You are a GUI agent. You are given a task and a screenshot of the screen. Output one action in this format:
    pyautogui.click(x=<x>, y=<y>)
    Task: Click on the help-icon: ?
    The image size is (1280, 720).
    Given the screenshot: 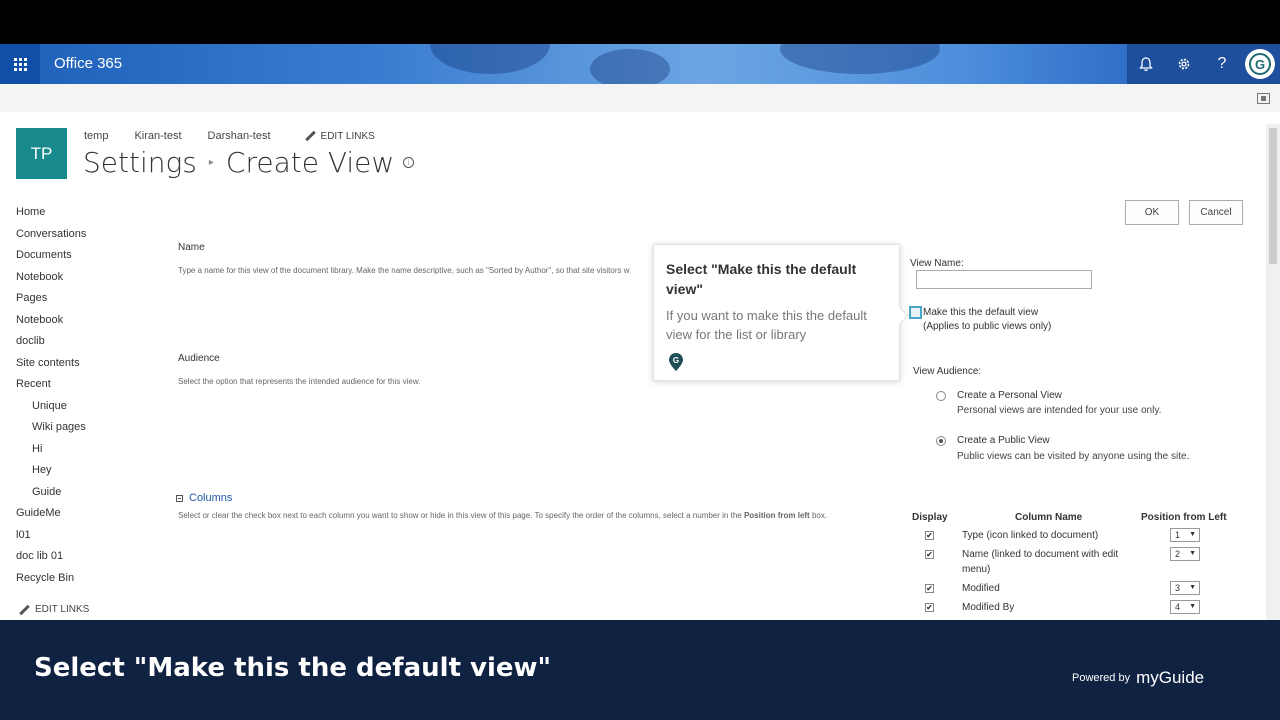 What is the action you would take?
    pyautogui.click(x=1222, y=63)
    